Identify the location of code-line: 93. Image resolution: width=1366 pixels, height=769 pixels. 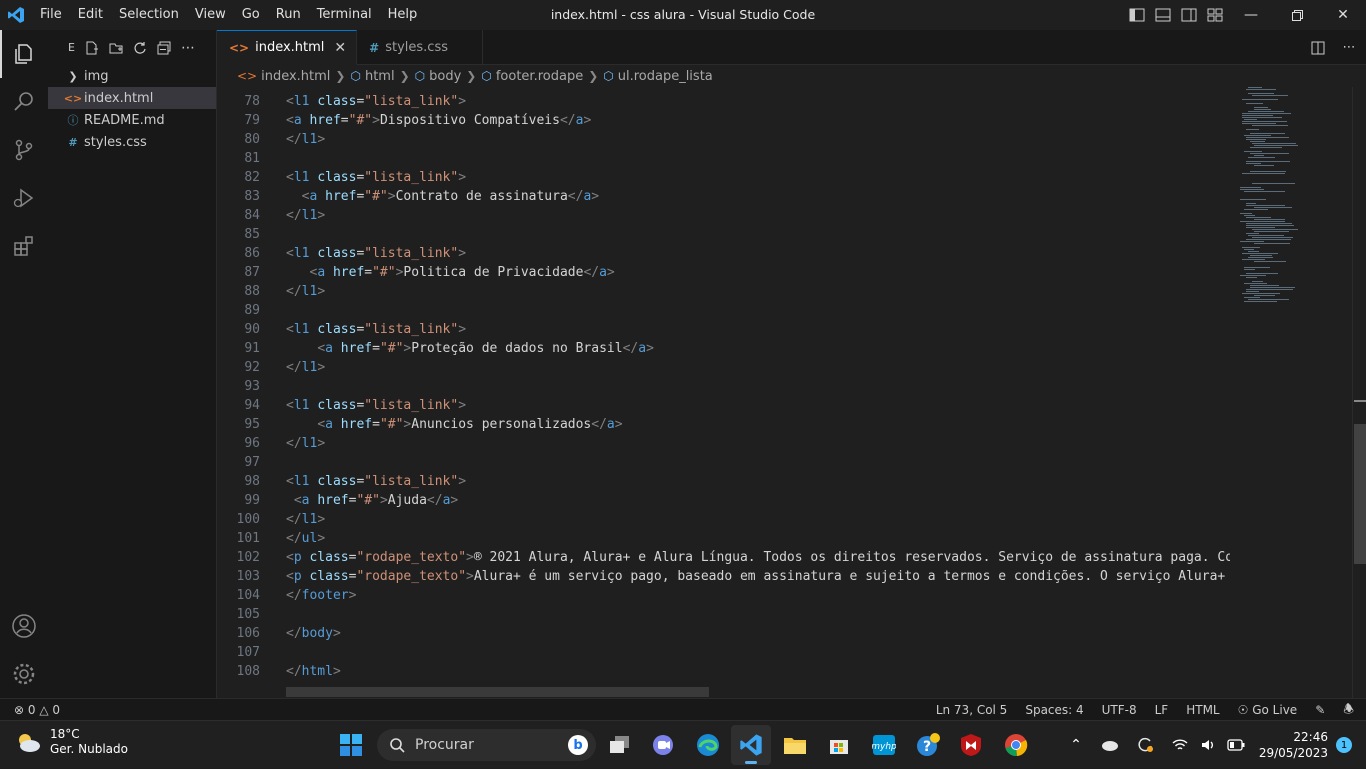
(723, 386).